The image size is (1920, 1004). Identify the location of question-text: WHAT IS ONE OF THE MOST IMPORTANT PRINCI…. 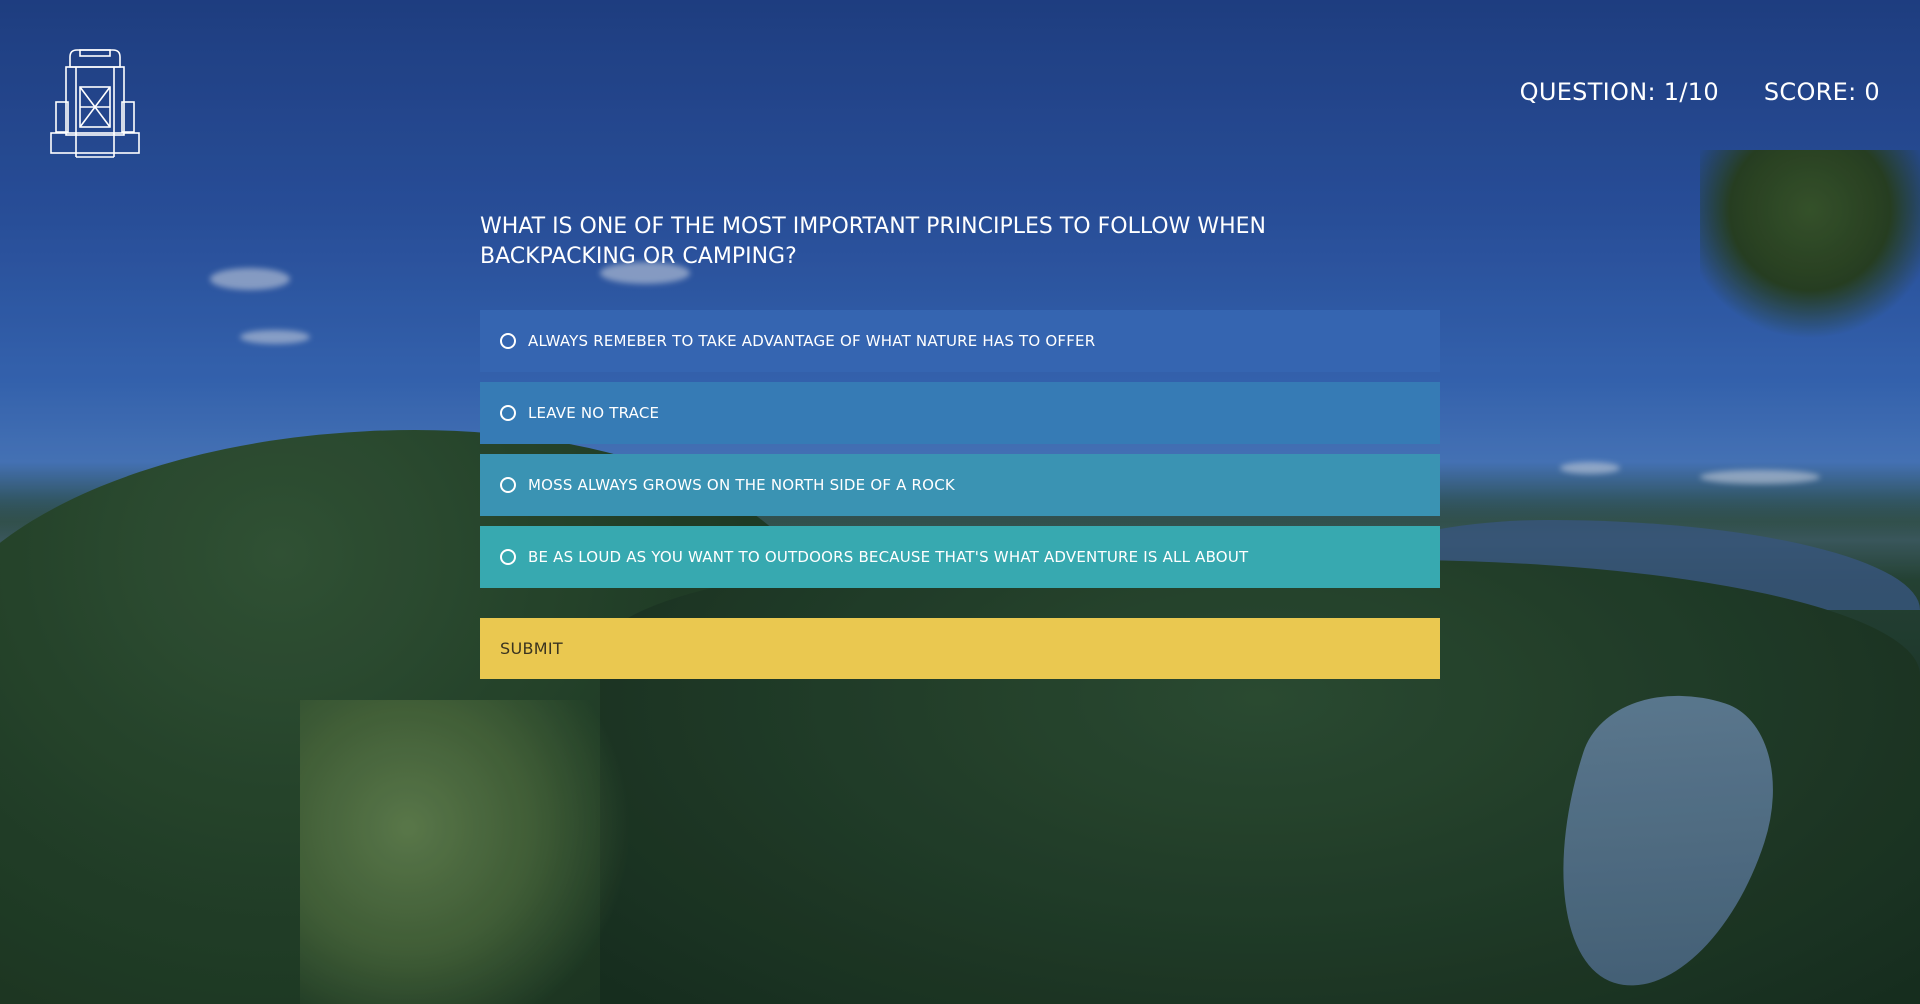
(873, 241).